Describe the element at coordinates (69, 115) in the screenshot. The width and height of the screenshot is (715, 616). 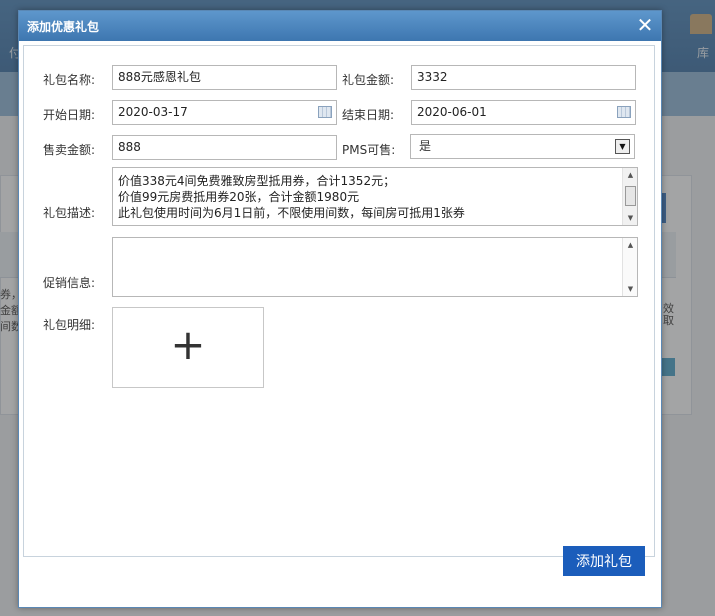
I see `start-date-label: 开始日期:` at that location.